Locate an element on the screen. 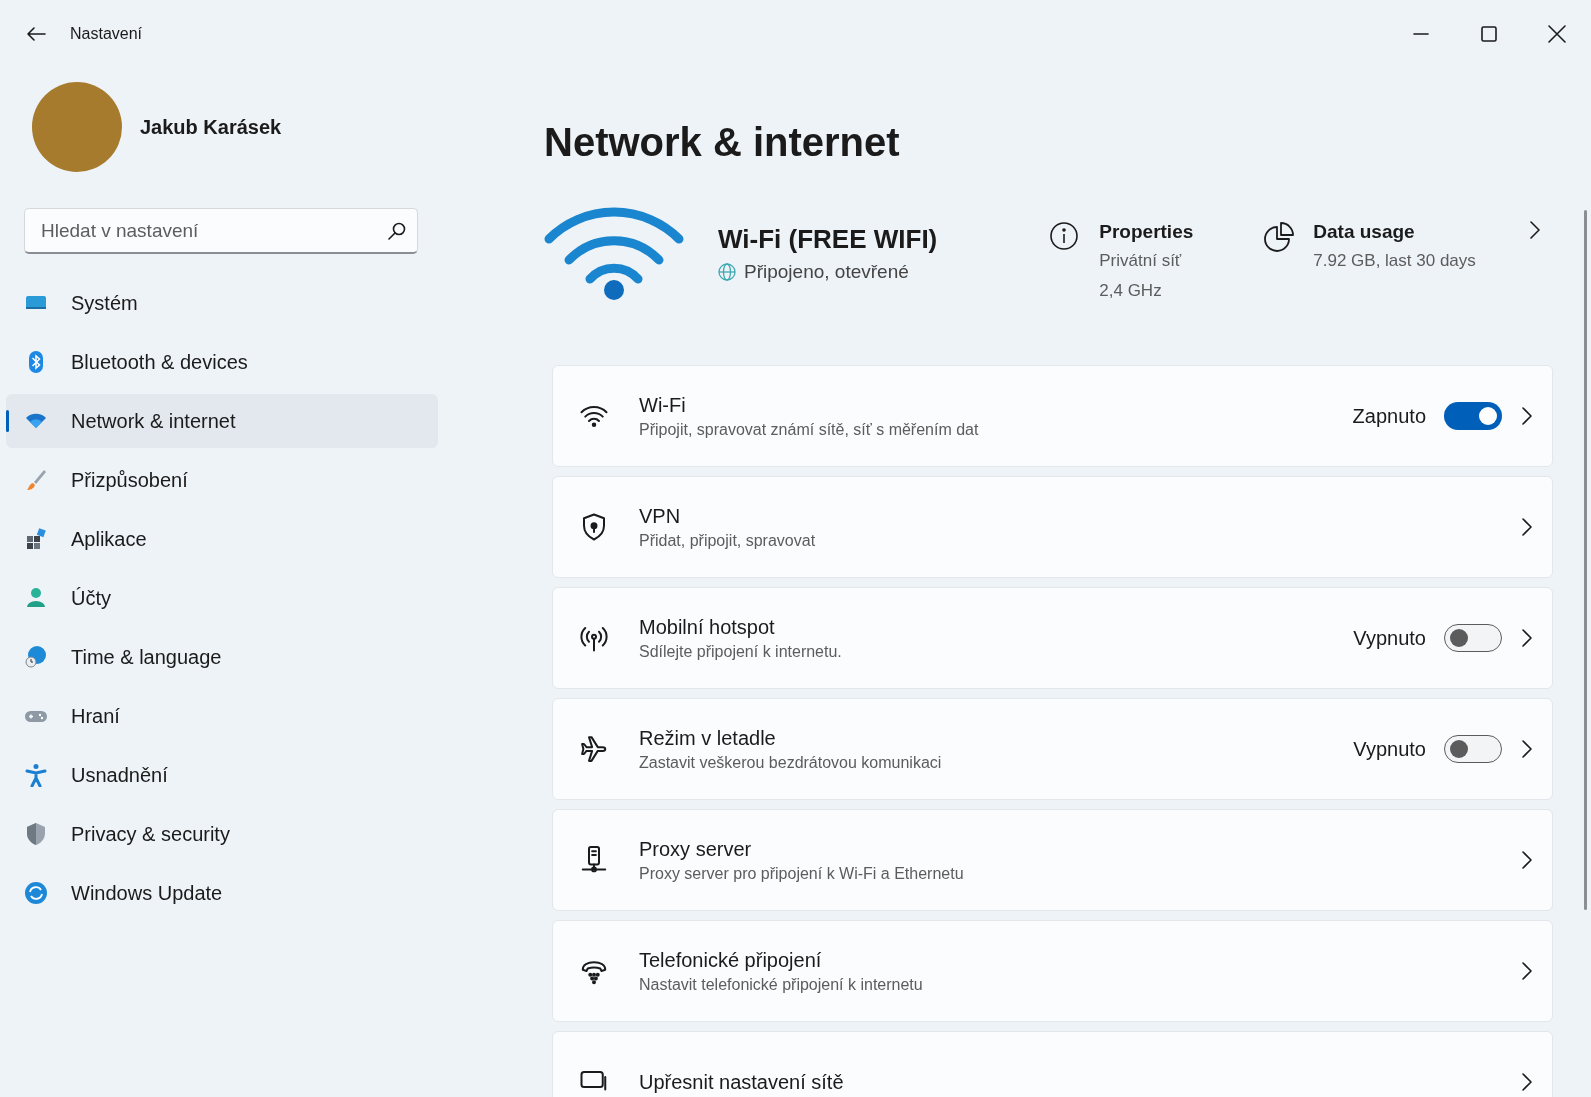 This screenshot has height=1097, width=1591. refresh-icon is located at coordinates (36, 893).